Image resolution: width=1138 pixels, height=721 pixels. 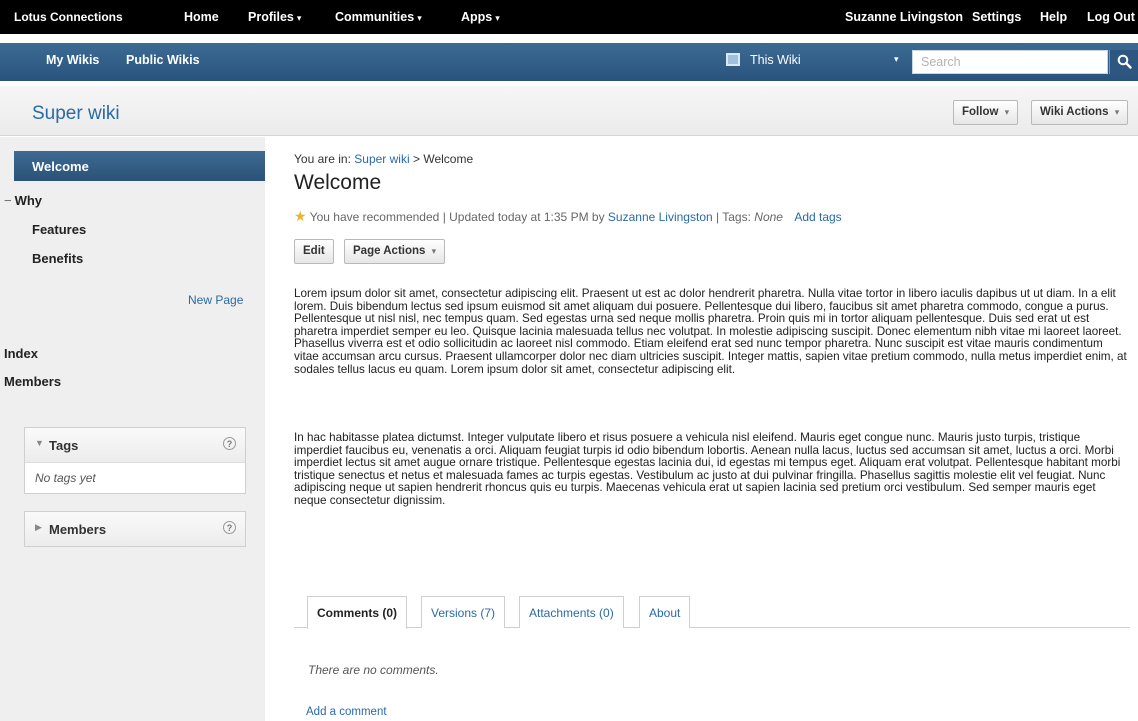 What do you see at coordinates (322, 159) in the screenshot?
I see `breadcrumb-prefix: You are in:` at bounding box center [322, 159].